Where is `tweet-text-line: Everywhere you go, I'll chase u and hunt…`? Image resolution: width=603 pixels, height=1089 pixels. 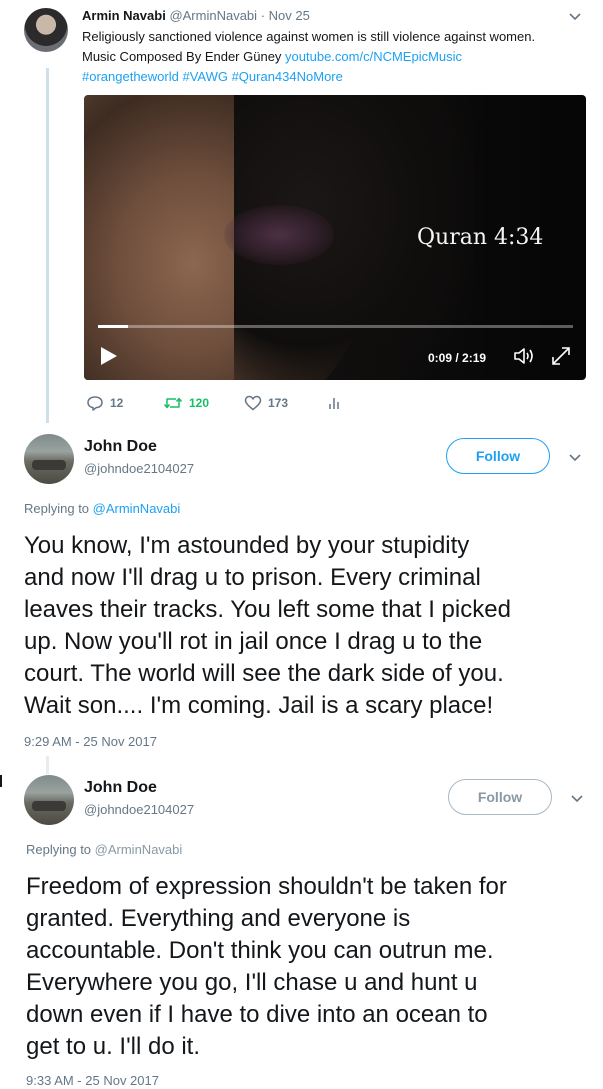 tweet-text-line: Everywhere you go, I'll chase u and hunt… is located at coordinates (252, 982).